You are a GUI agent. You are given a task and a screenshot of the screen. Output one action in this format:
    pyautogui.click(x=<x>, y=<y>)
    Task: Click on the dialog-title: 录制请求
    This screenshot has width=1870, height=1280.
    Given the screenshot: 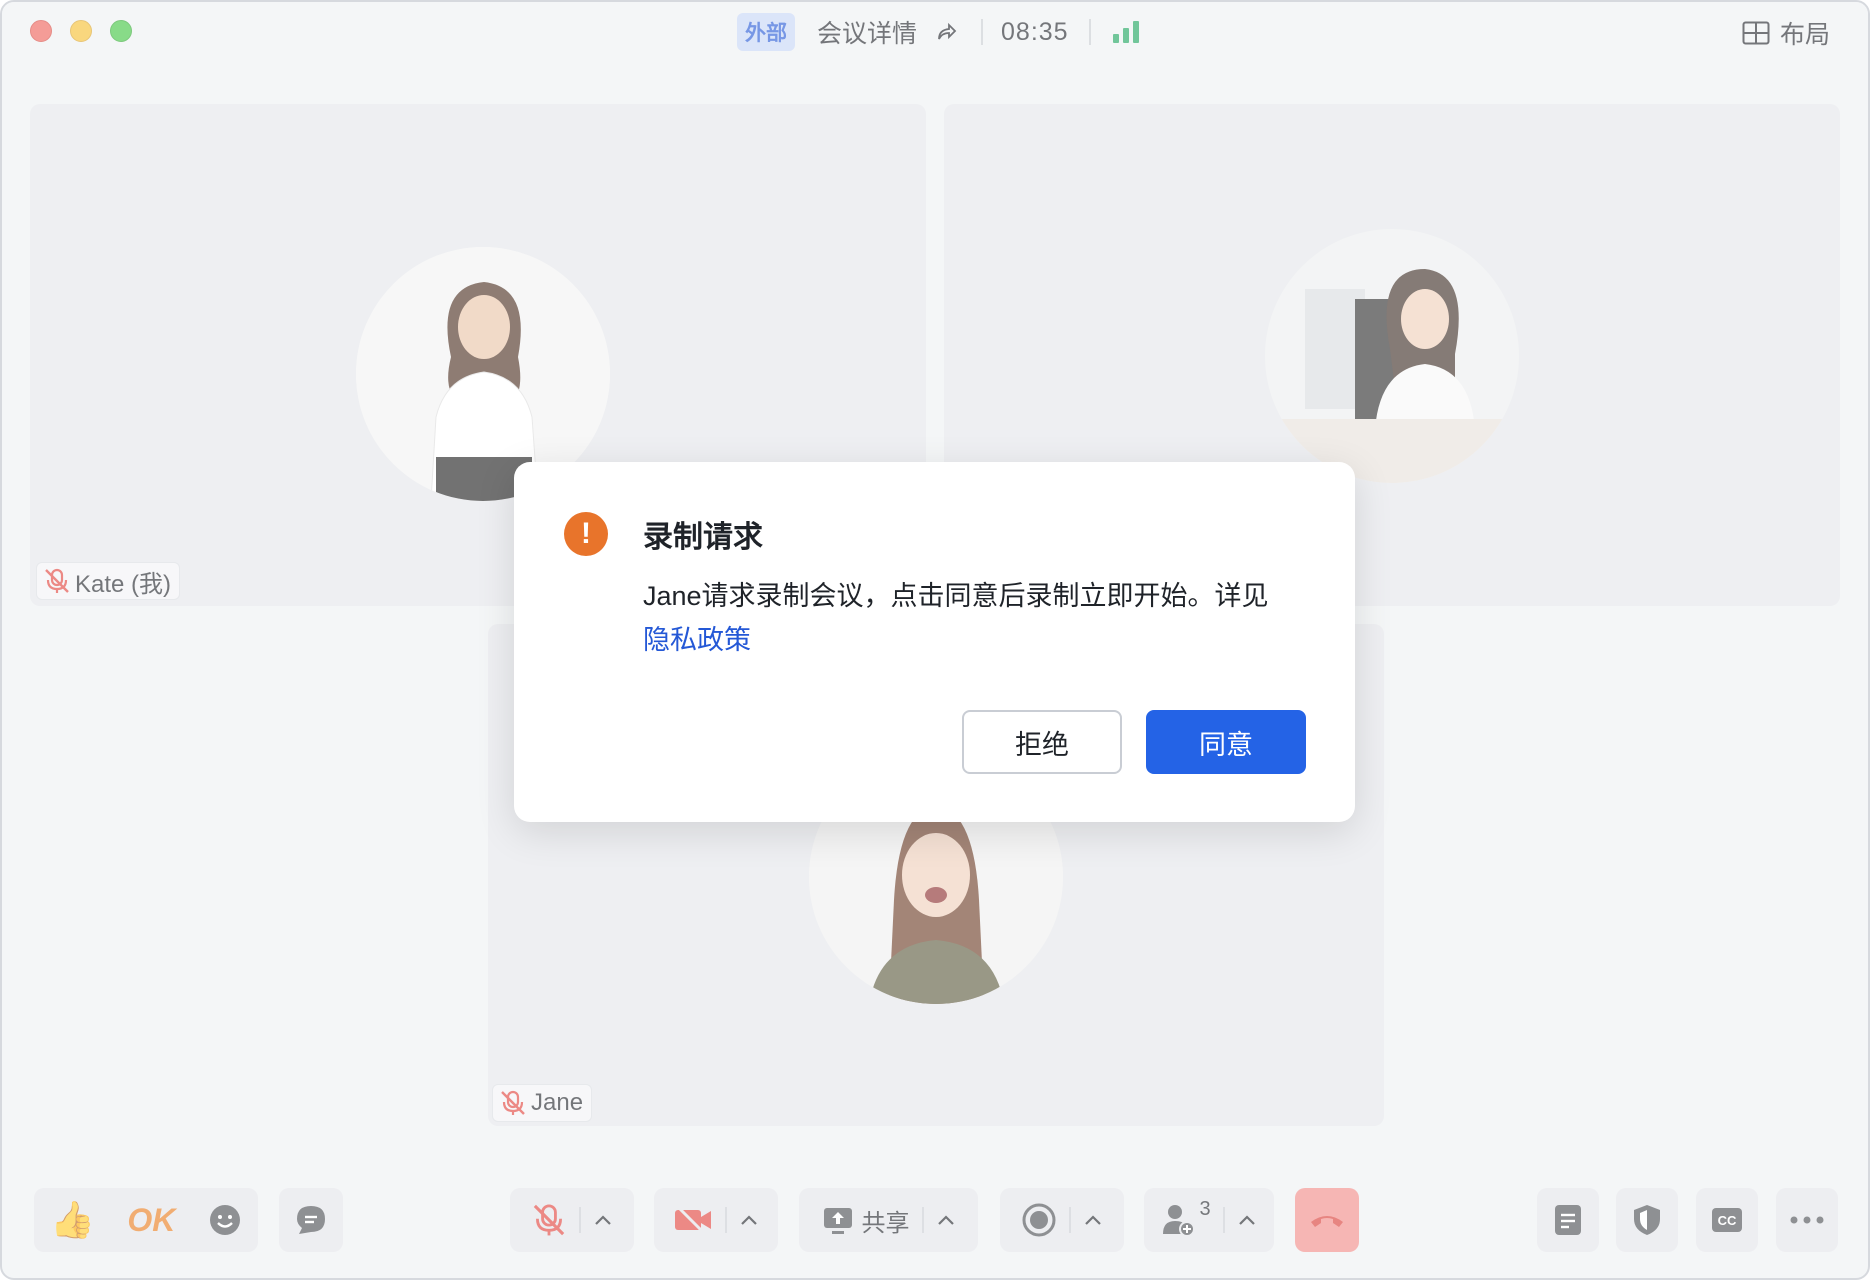 What is the action you would take?
    pyautogui.click(x=703, y=537)
    